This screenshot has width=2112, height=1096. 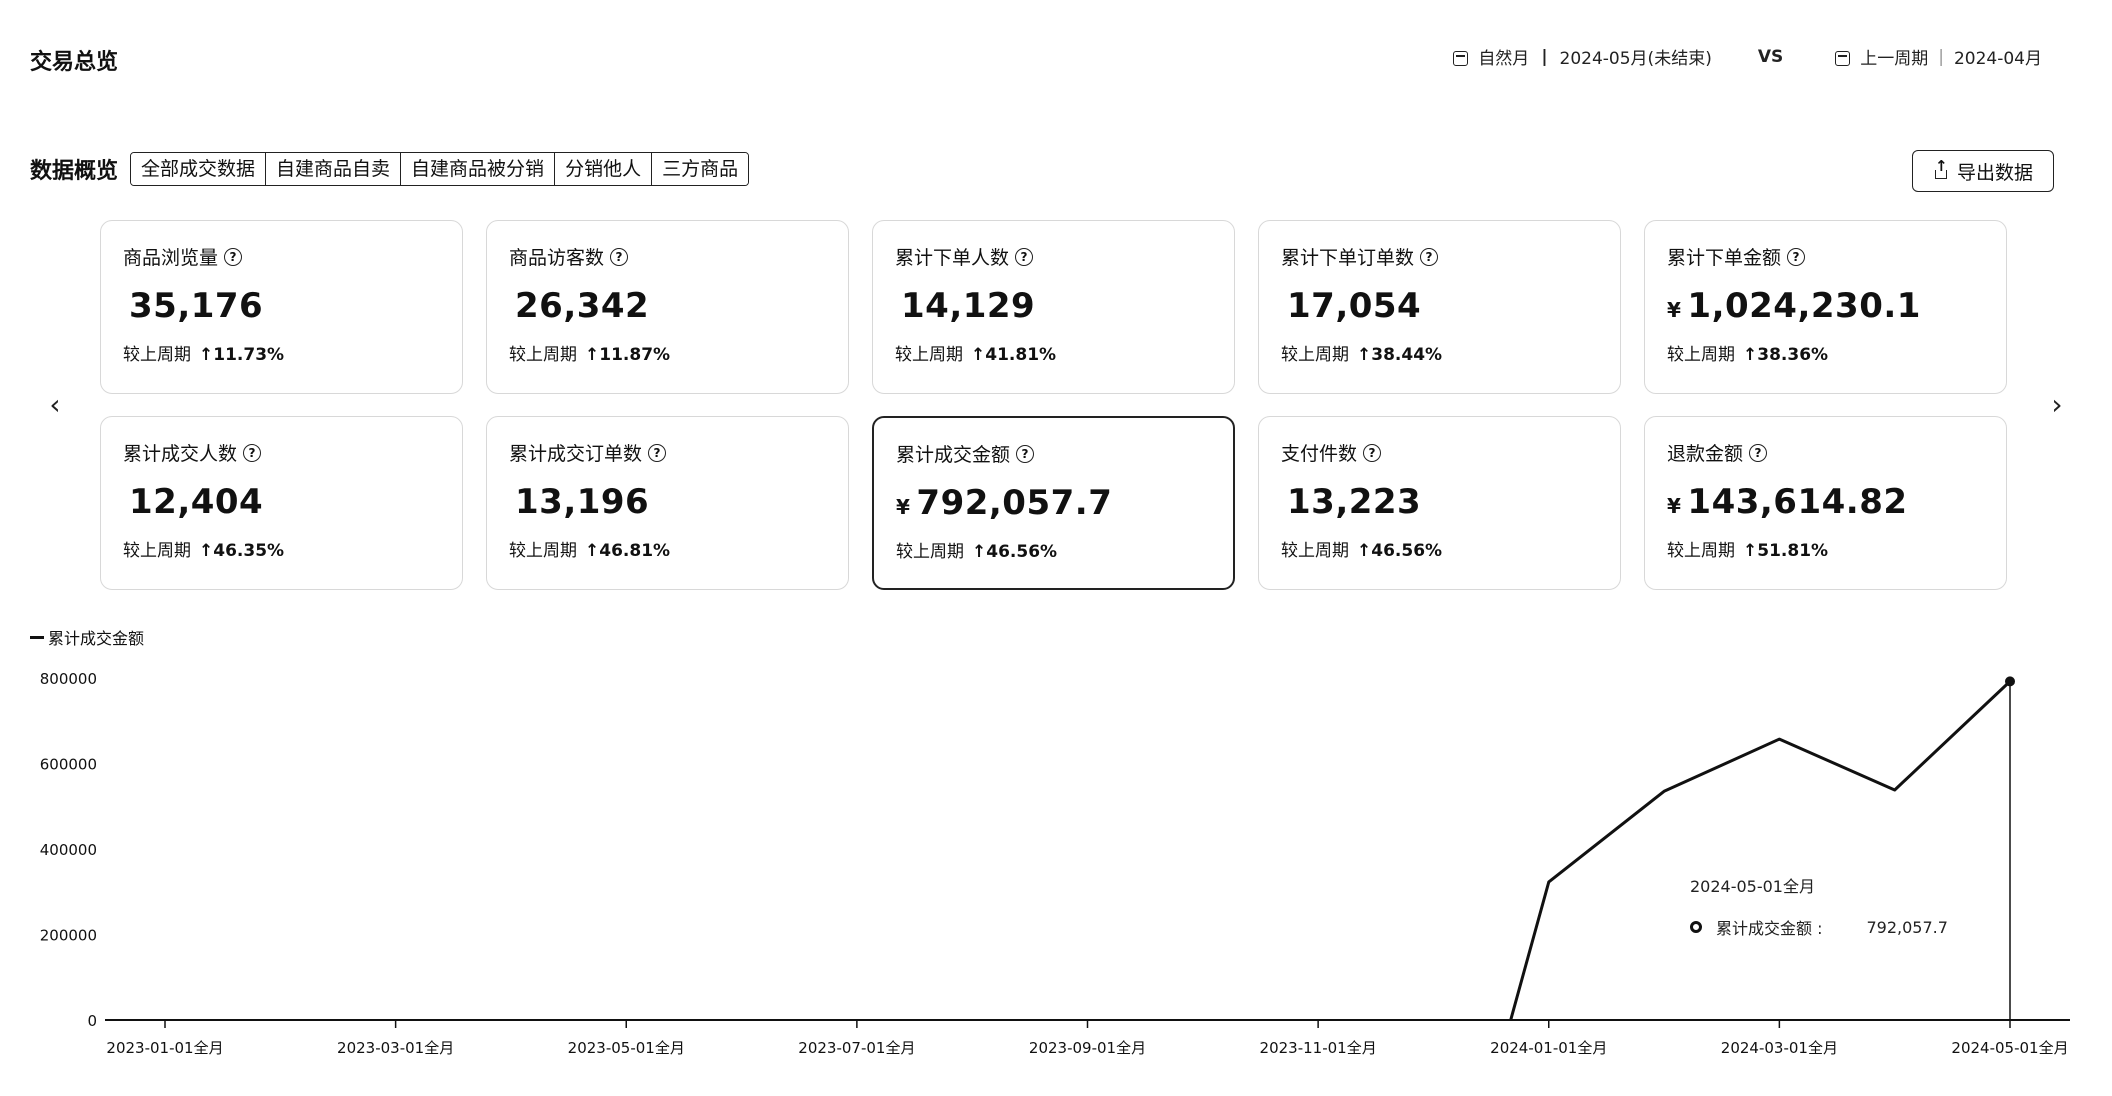 What do you see at coordinates (478, 169) in the screenshot?
I see `tab-self-built-distributed: 自建商品被分销` at bounding box center [478, 169].